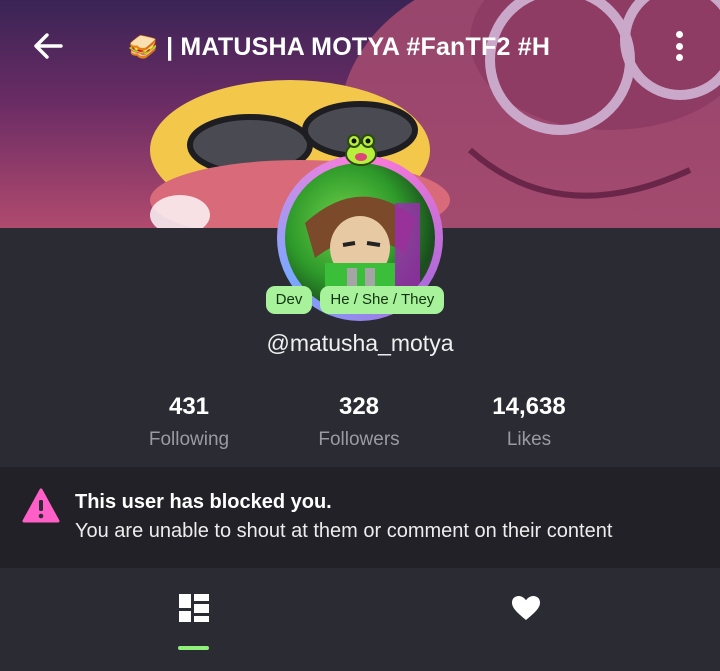 This screenshot has width=720, height=671. What do you see at coordinates (529, 439) in the screenshot?
I see `stat-label: Likes` at bounding box center [529, 439].